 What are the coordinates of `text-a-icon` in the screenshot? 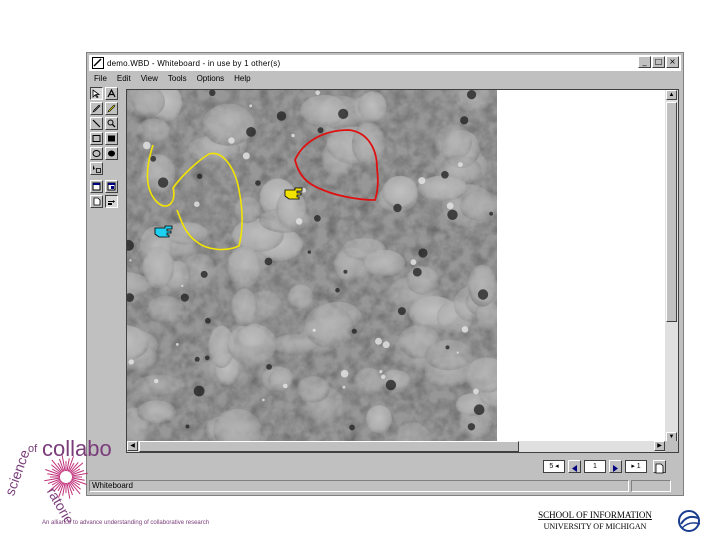 It's located at (111, 93).